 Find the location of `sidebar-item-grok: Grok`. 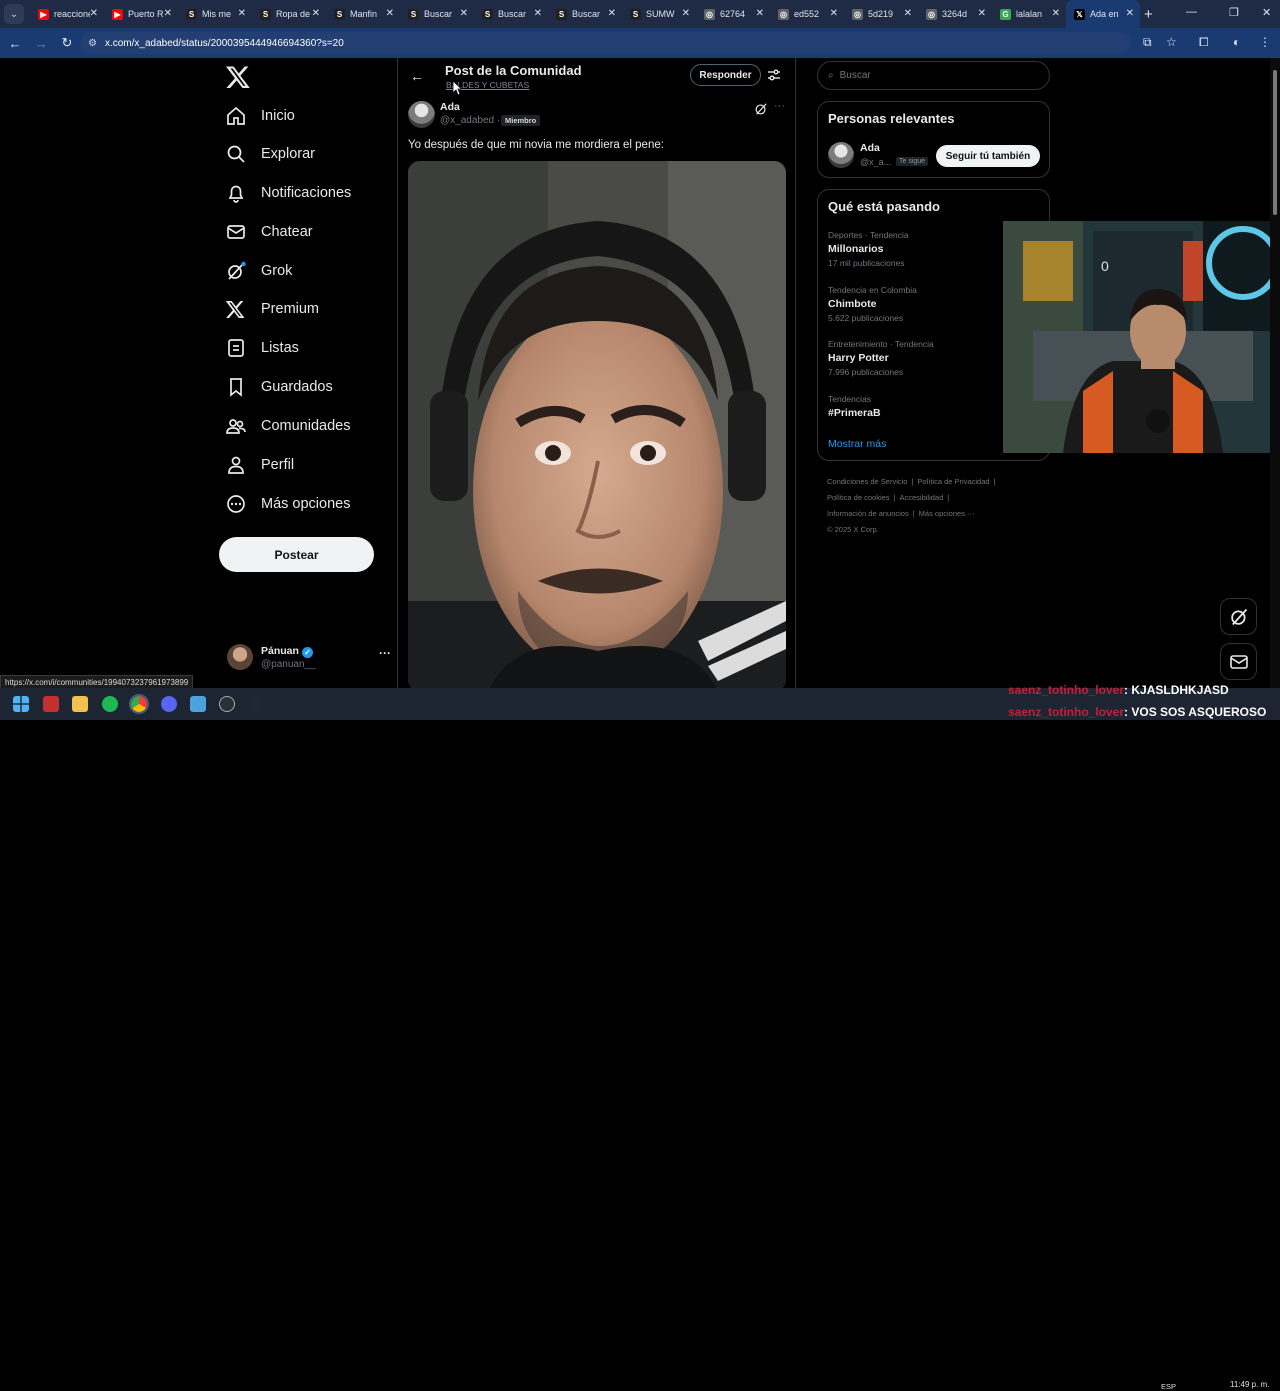

sidebar-item-grok: Grok is located at coordinates (258, 271).